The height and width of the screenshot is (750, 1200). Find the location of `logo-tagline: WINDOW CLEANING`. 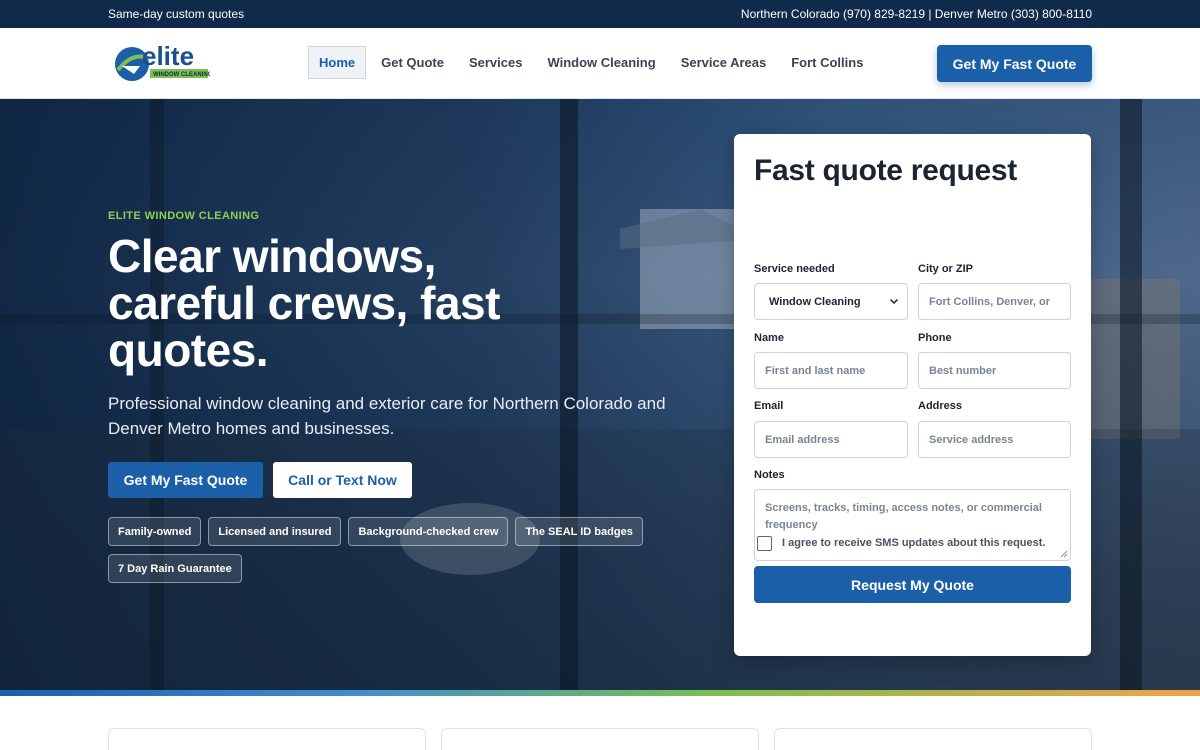

logo-tagline: WINDOW CLEANING is located at coordinates (181, 75).